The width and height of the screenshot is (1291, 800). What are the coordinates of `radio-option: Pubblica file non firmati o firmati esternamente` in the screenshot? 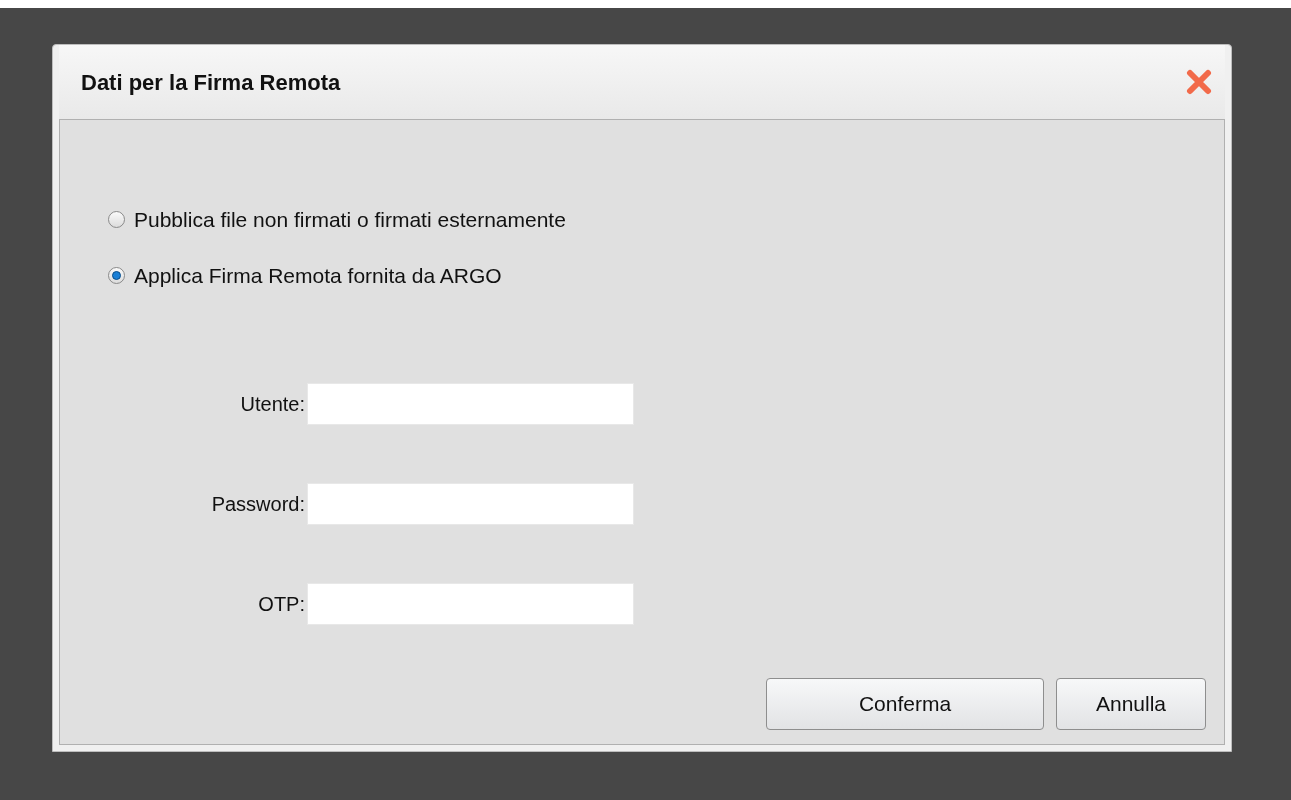 It's located at (657, 220).